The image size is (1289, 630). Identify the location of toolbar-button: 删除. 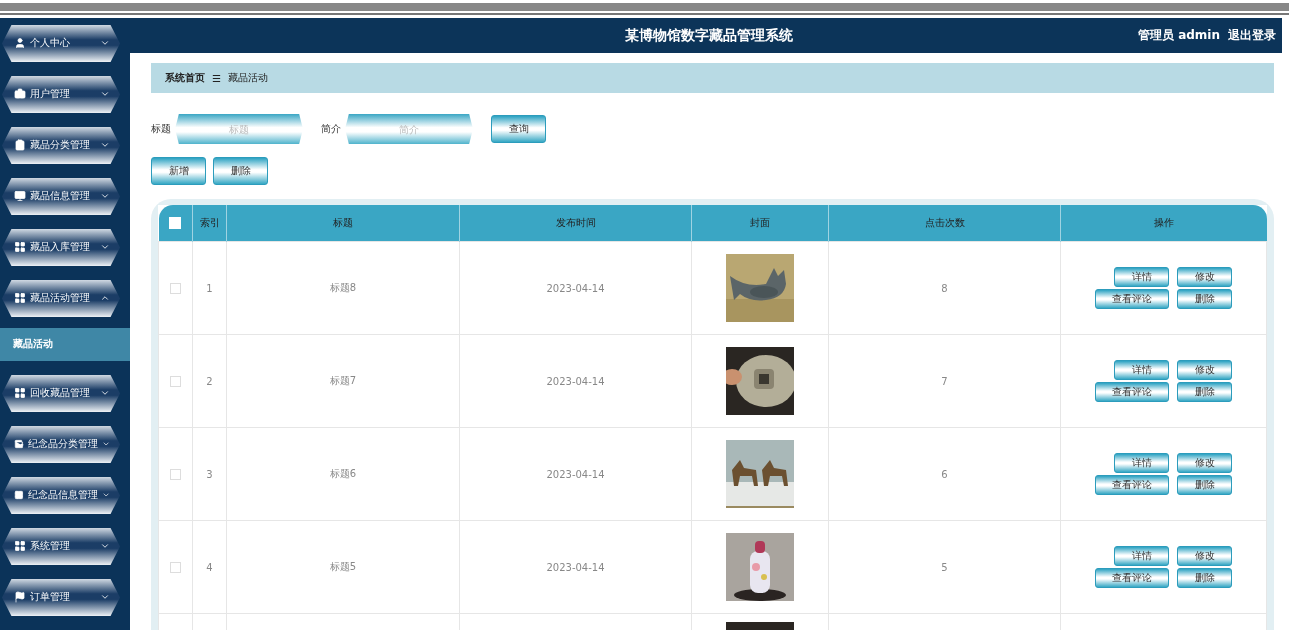
(240, 171).